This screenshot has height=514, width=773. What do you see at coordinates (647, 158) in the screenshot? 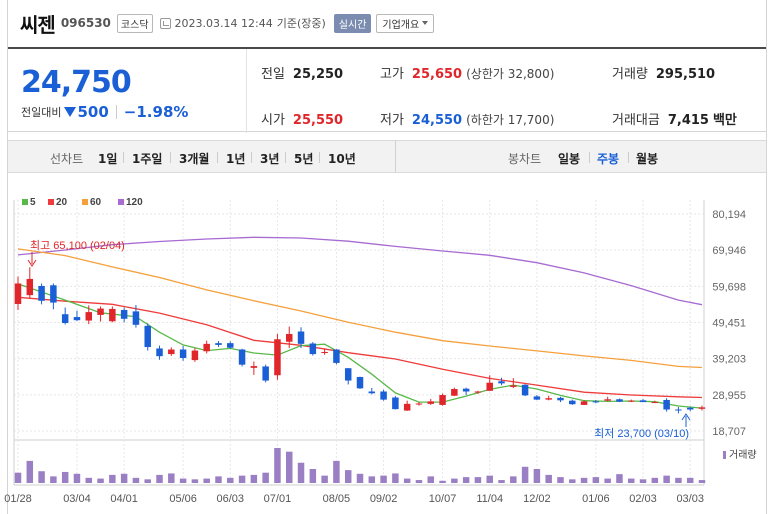
I see `candle-monthly: 월봉` at bounding box center [647, 158].